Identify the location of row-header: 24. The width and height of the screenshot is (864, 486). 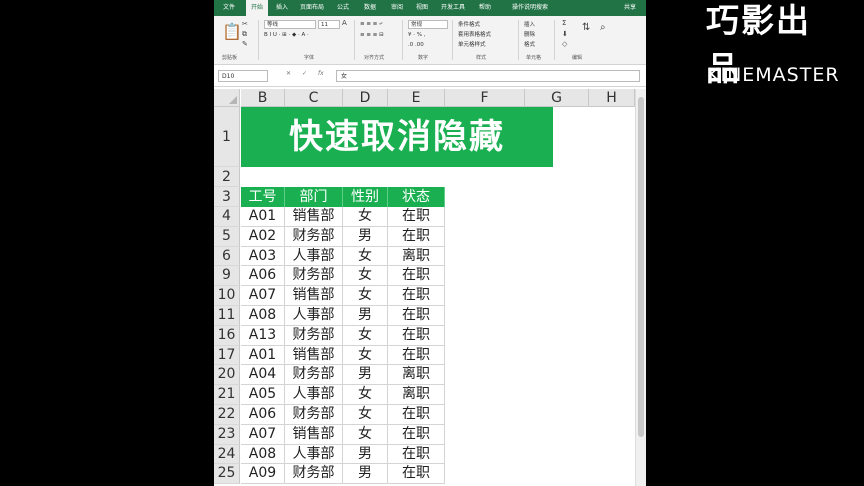
(227, 454).